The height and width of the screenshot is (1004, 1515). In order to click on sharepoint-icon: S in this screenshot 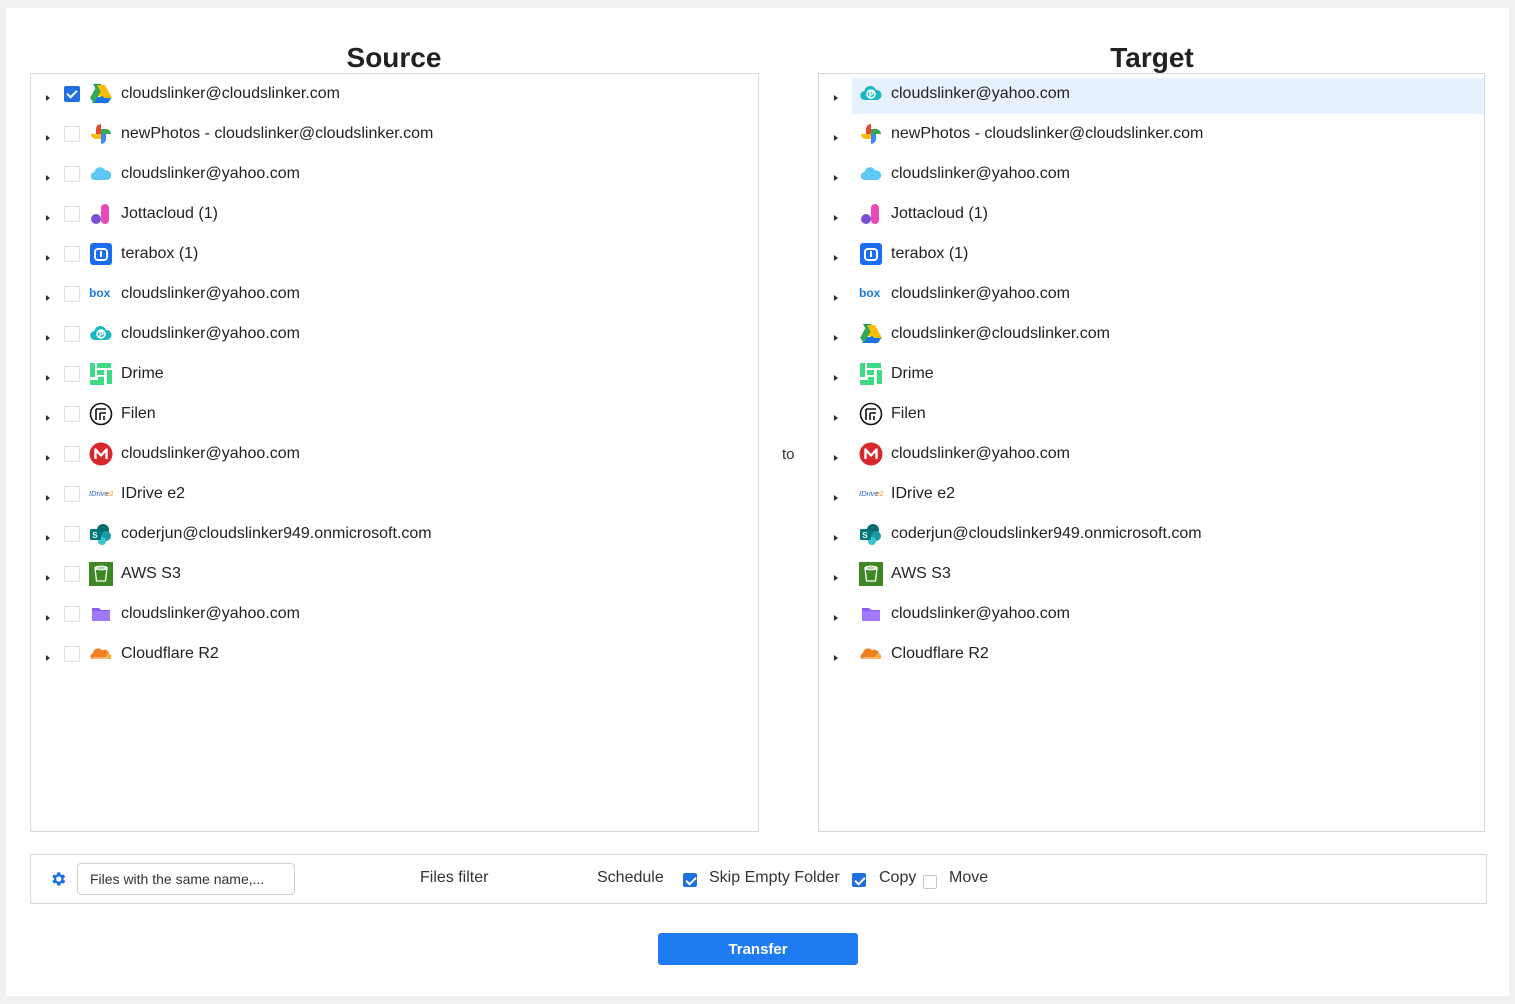, I will do `click(871, 534)`.